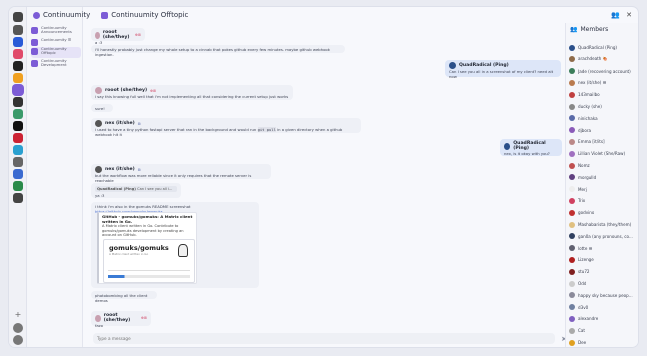 Image resolution: width=647 pixels, height=356 pixels. I want to click on member-item: Lizenge, so click(603, 259).